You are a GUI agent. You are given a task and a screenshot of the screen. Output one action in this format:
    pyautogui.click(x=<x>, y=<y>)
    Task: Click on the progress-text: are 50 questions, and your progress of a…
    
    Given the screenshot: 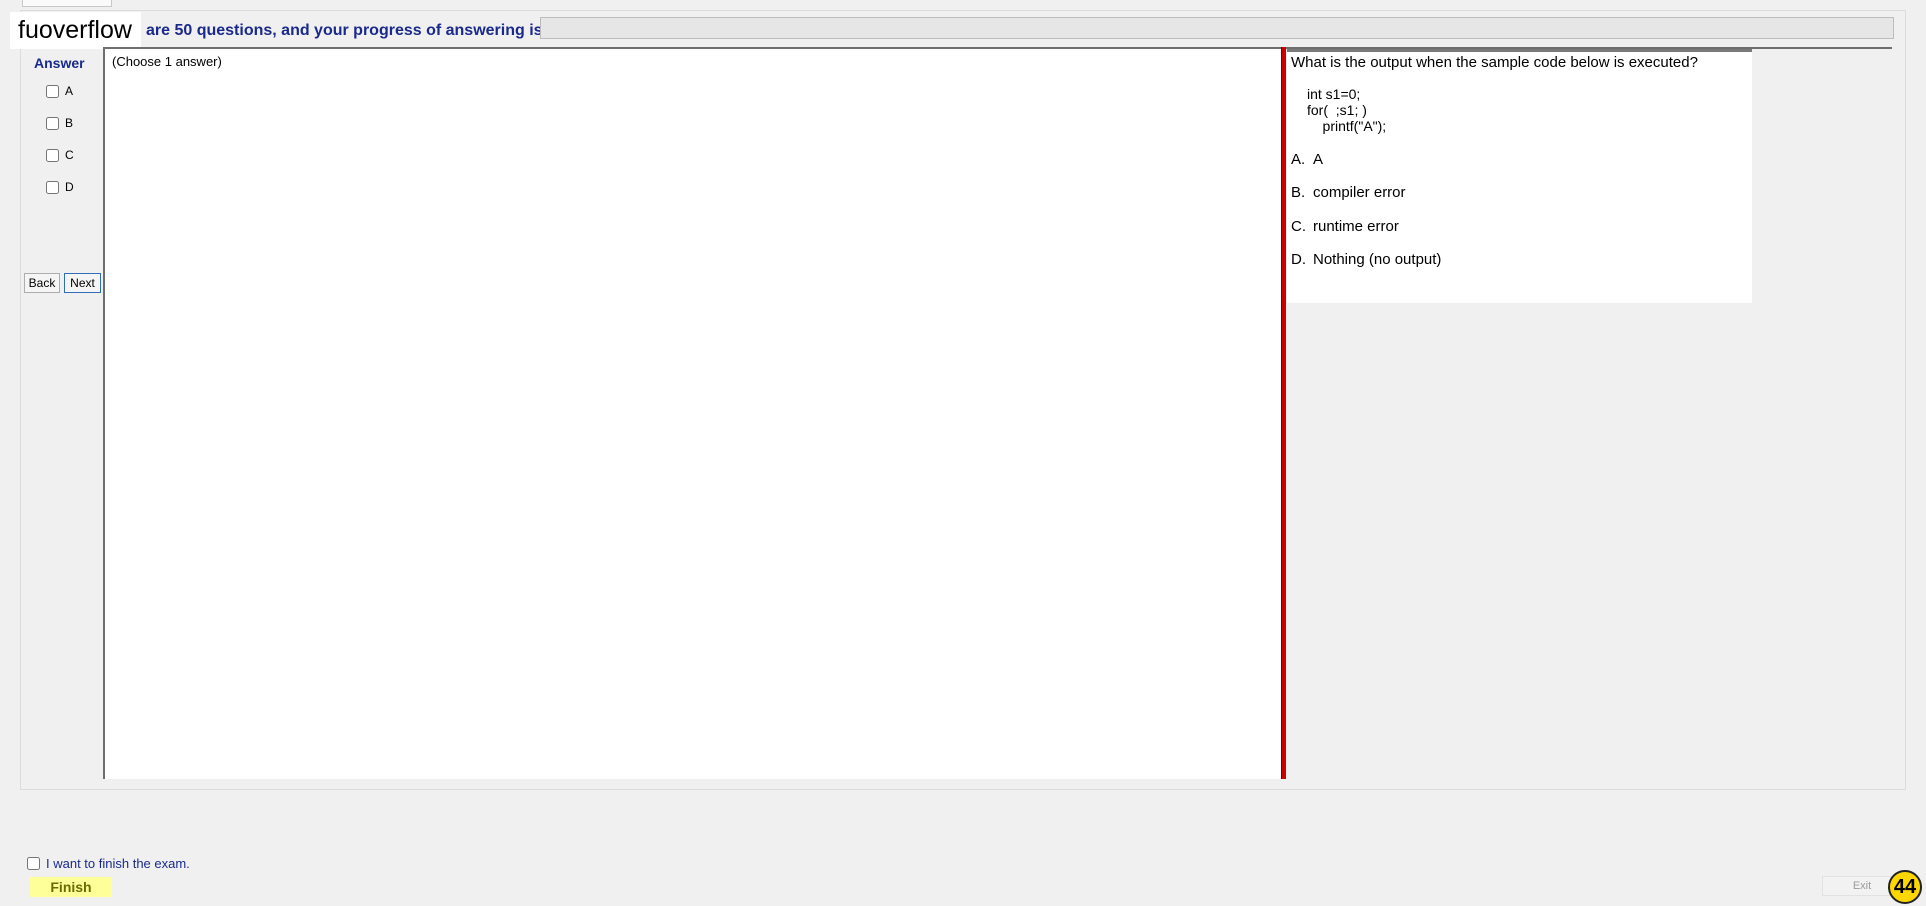 What is the action you would take?
    pyautogui.click(x=344, y=30)
    